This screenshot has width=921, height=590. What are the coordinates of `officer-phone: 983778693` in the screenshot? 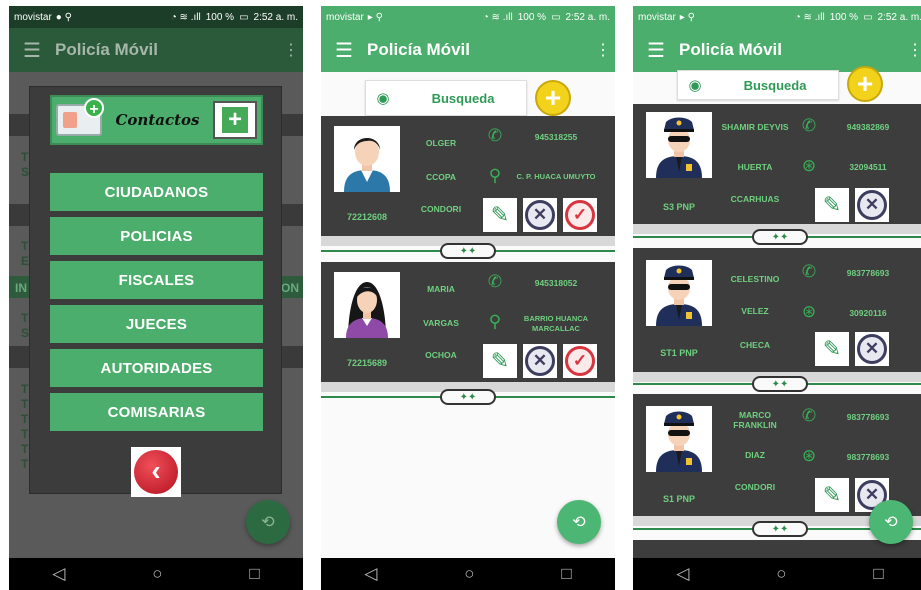 It's located at (868, 273).